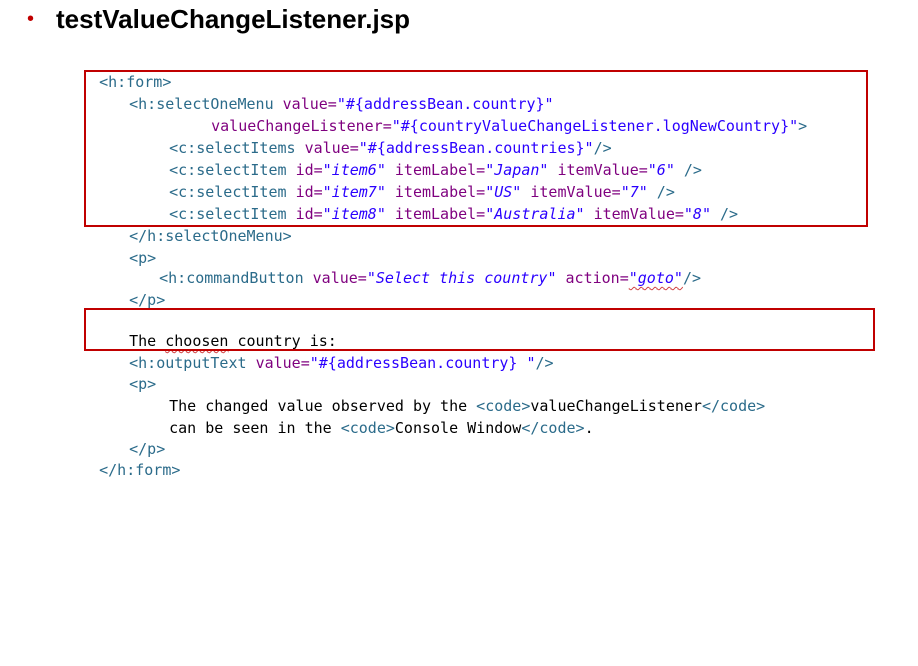  What do you see at coordinates (479, 329) in the screenshot?
I see `highlight-box-outputtext` at bounding box center [479, 329].